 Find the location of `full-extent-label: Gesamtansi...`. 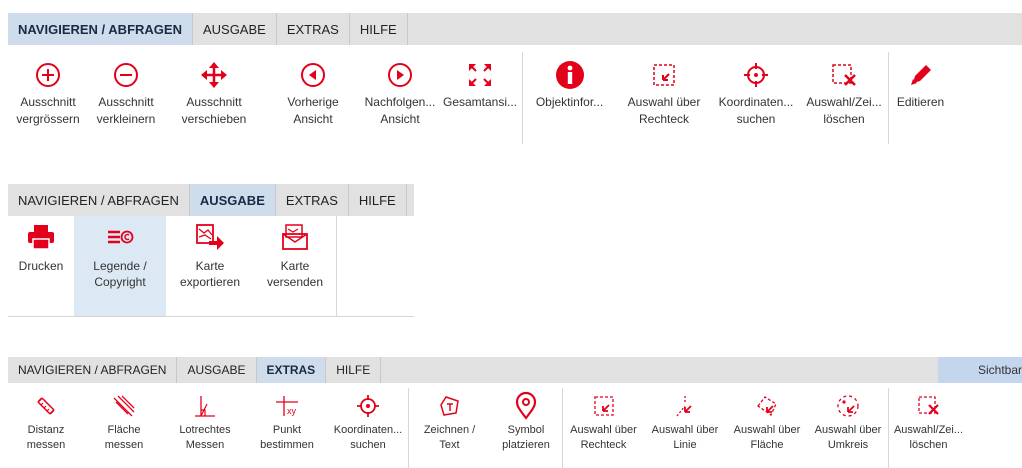

full-extent-label: Gesamtansi... is located at coordinates (480, 102).